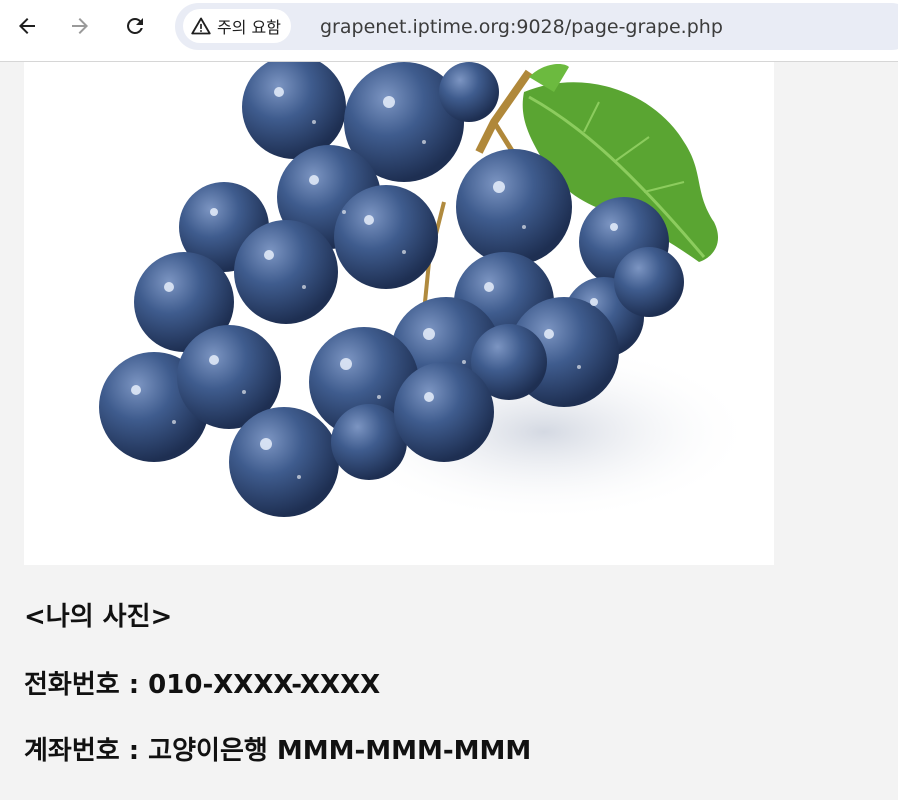 The image size is (898, 800). What do you see at coordinates (202, 685) in the screenshot?
I see `phone-number-text: 전화번호 : 010-XXXX-XXXX` at bounding box center [202, 685].